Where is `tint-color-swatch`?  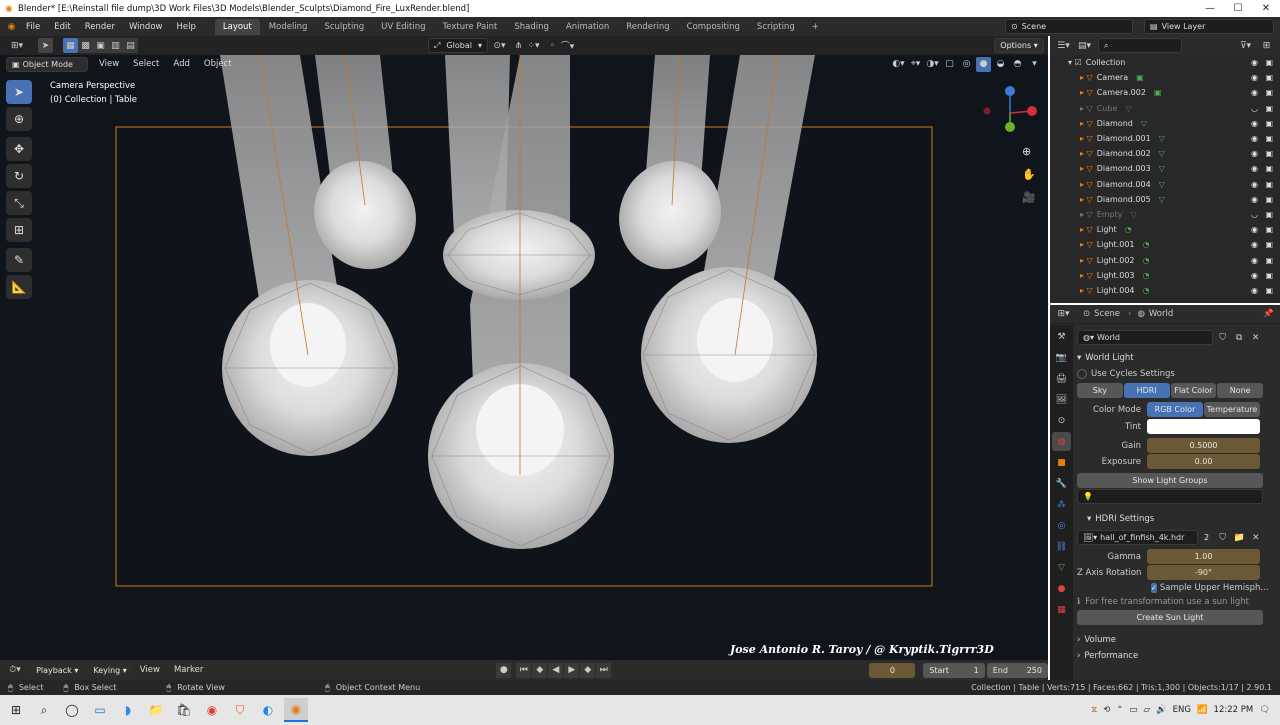
tint-color-swatch is located at coordinates (1203, 426).